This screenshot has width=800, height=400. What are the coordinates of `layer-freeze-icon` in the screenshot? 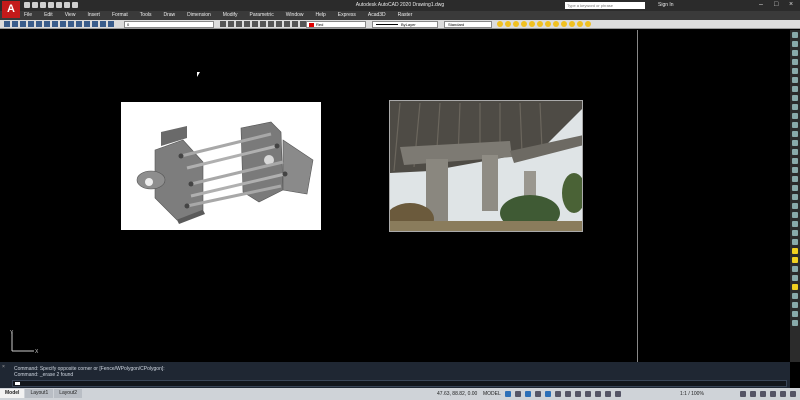 It's located at (39, 24).